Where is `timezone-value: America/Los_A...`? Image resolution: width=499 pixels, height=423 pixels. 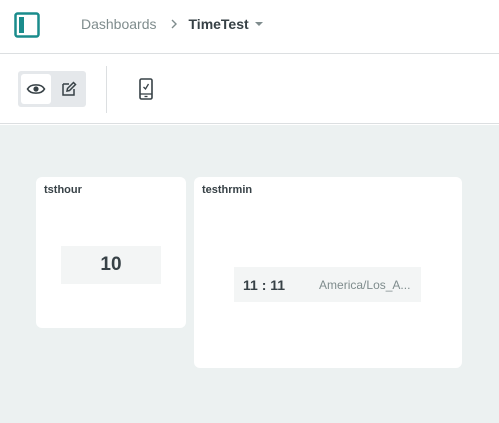 timezone-value: America/Los_A... is located at coordinates (365, 284).